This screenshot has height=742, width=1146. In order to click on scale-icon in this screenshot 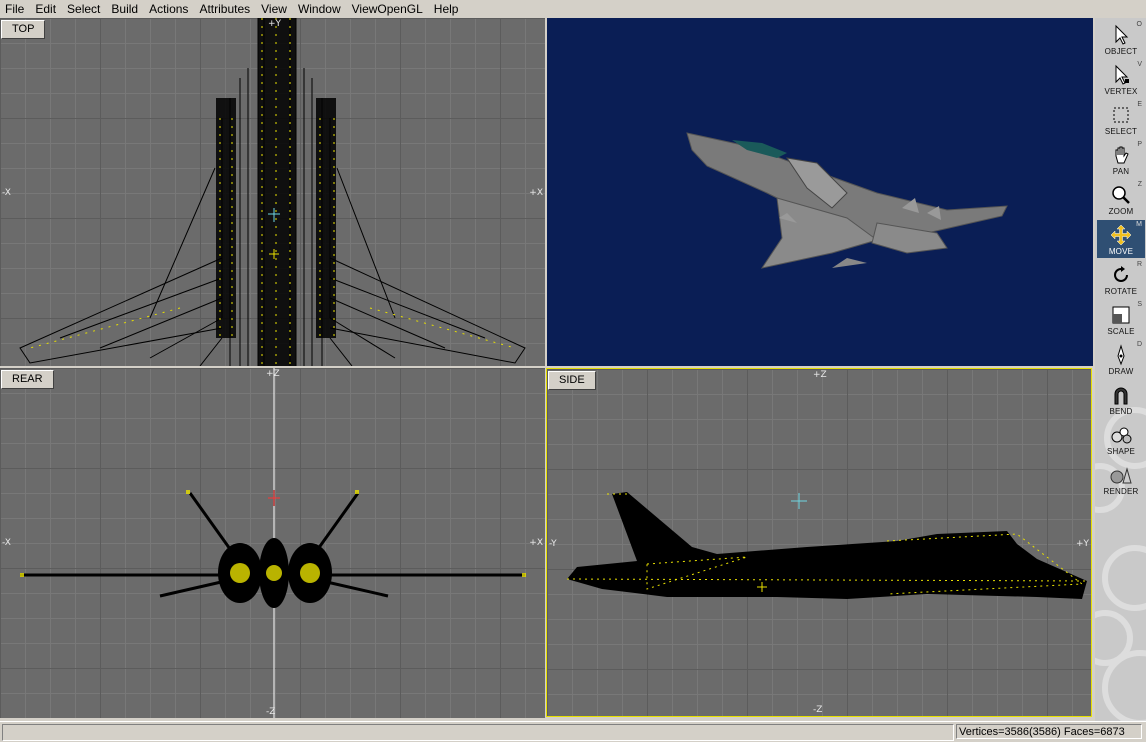, I will do `click(1121, 315)`.